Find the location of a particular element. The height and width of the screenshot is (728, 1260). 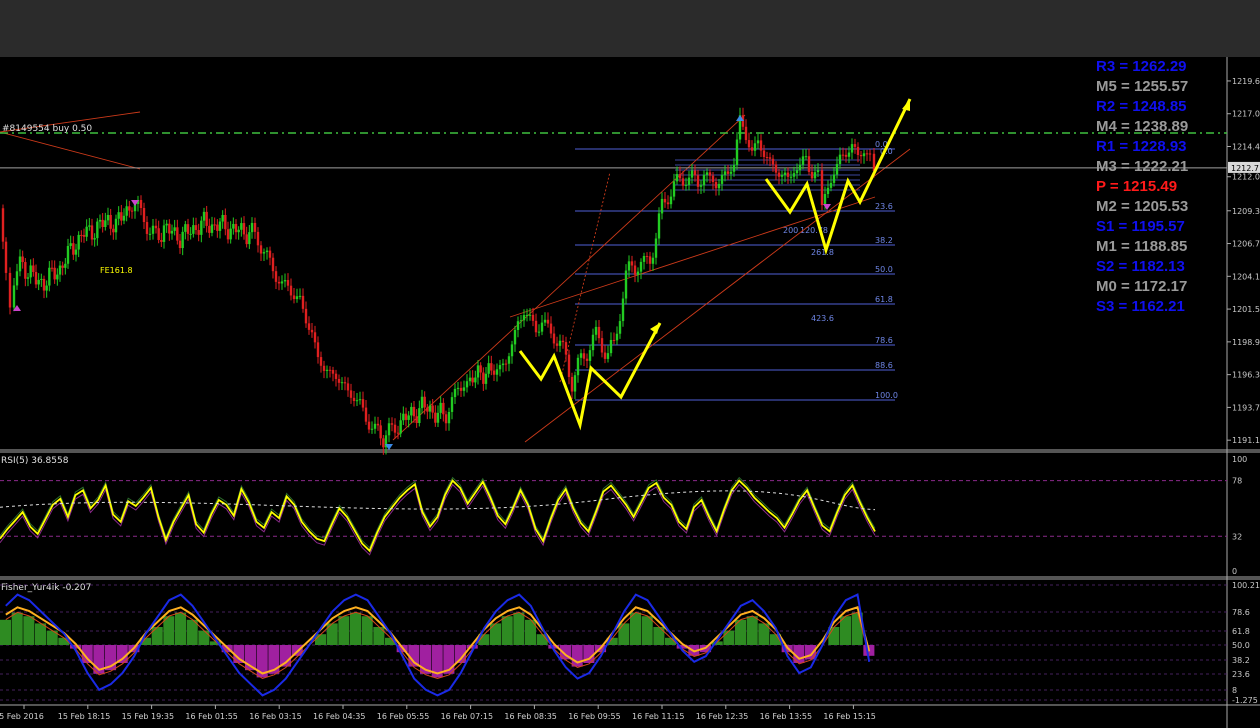

pivot-label: S2 is located at coordinates (1105, 266).